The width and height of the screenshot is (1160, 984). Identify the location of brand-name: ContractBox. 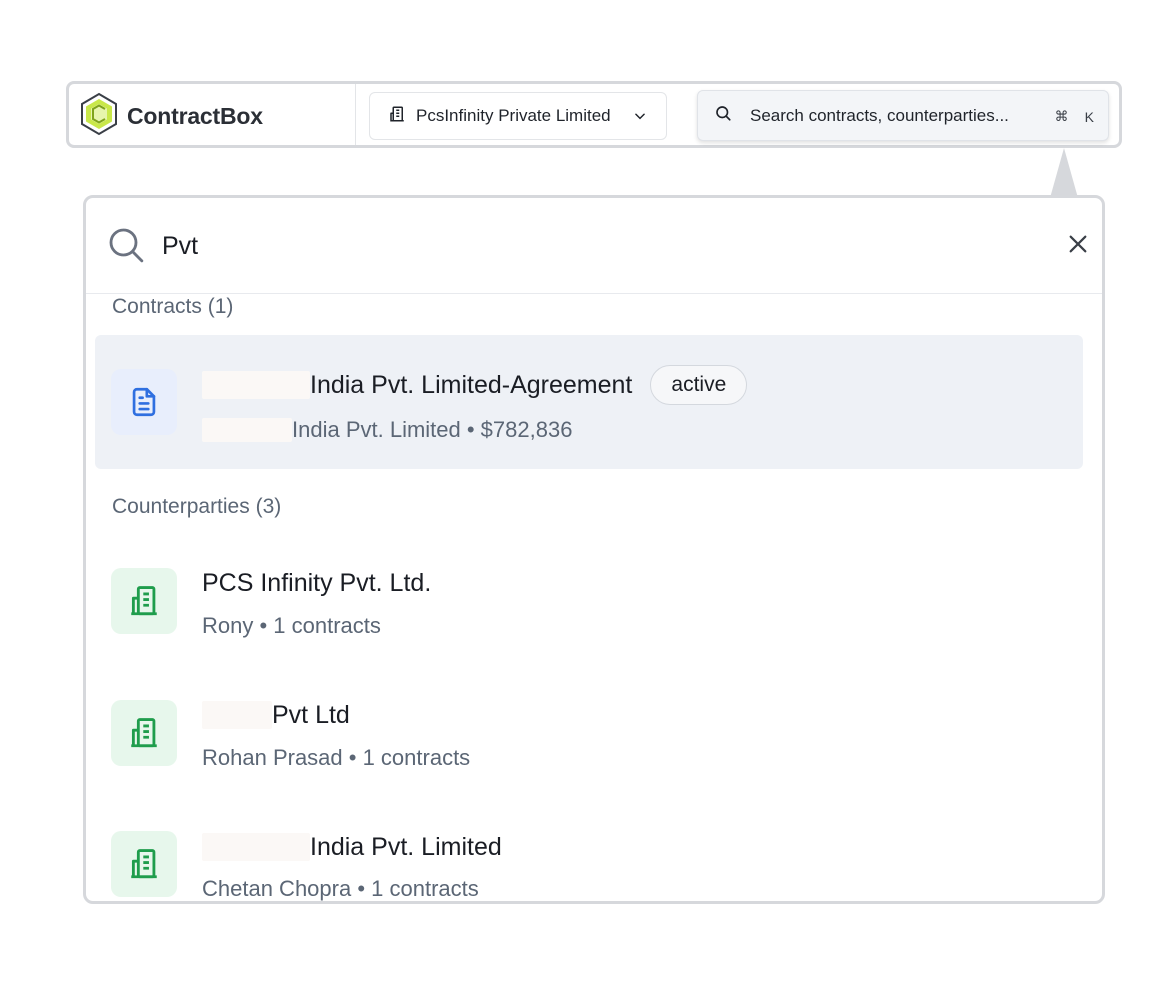
(195, 115).